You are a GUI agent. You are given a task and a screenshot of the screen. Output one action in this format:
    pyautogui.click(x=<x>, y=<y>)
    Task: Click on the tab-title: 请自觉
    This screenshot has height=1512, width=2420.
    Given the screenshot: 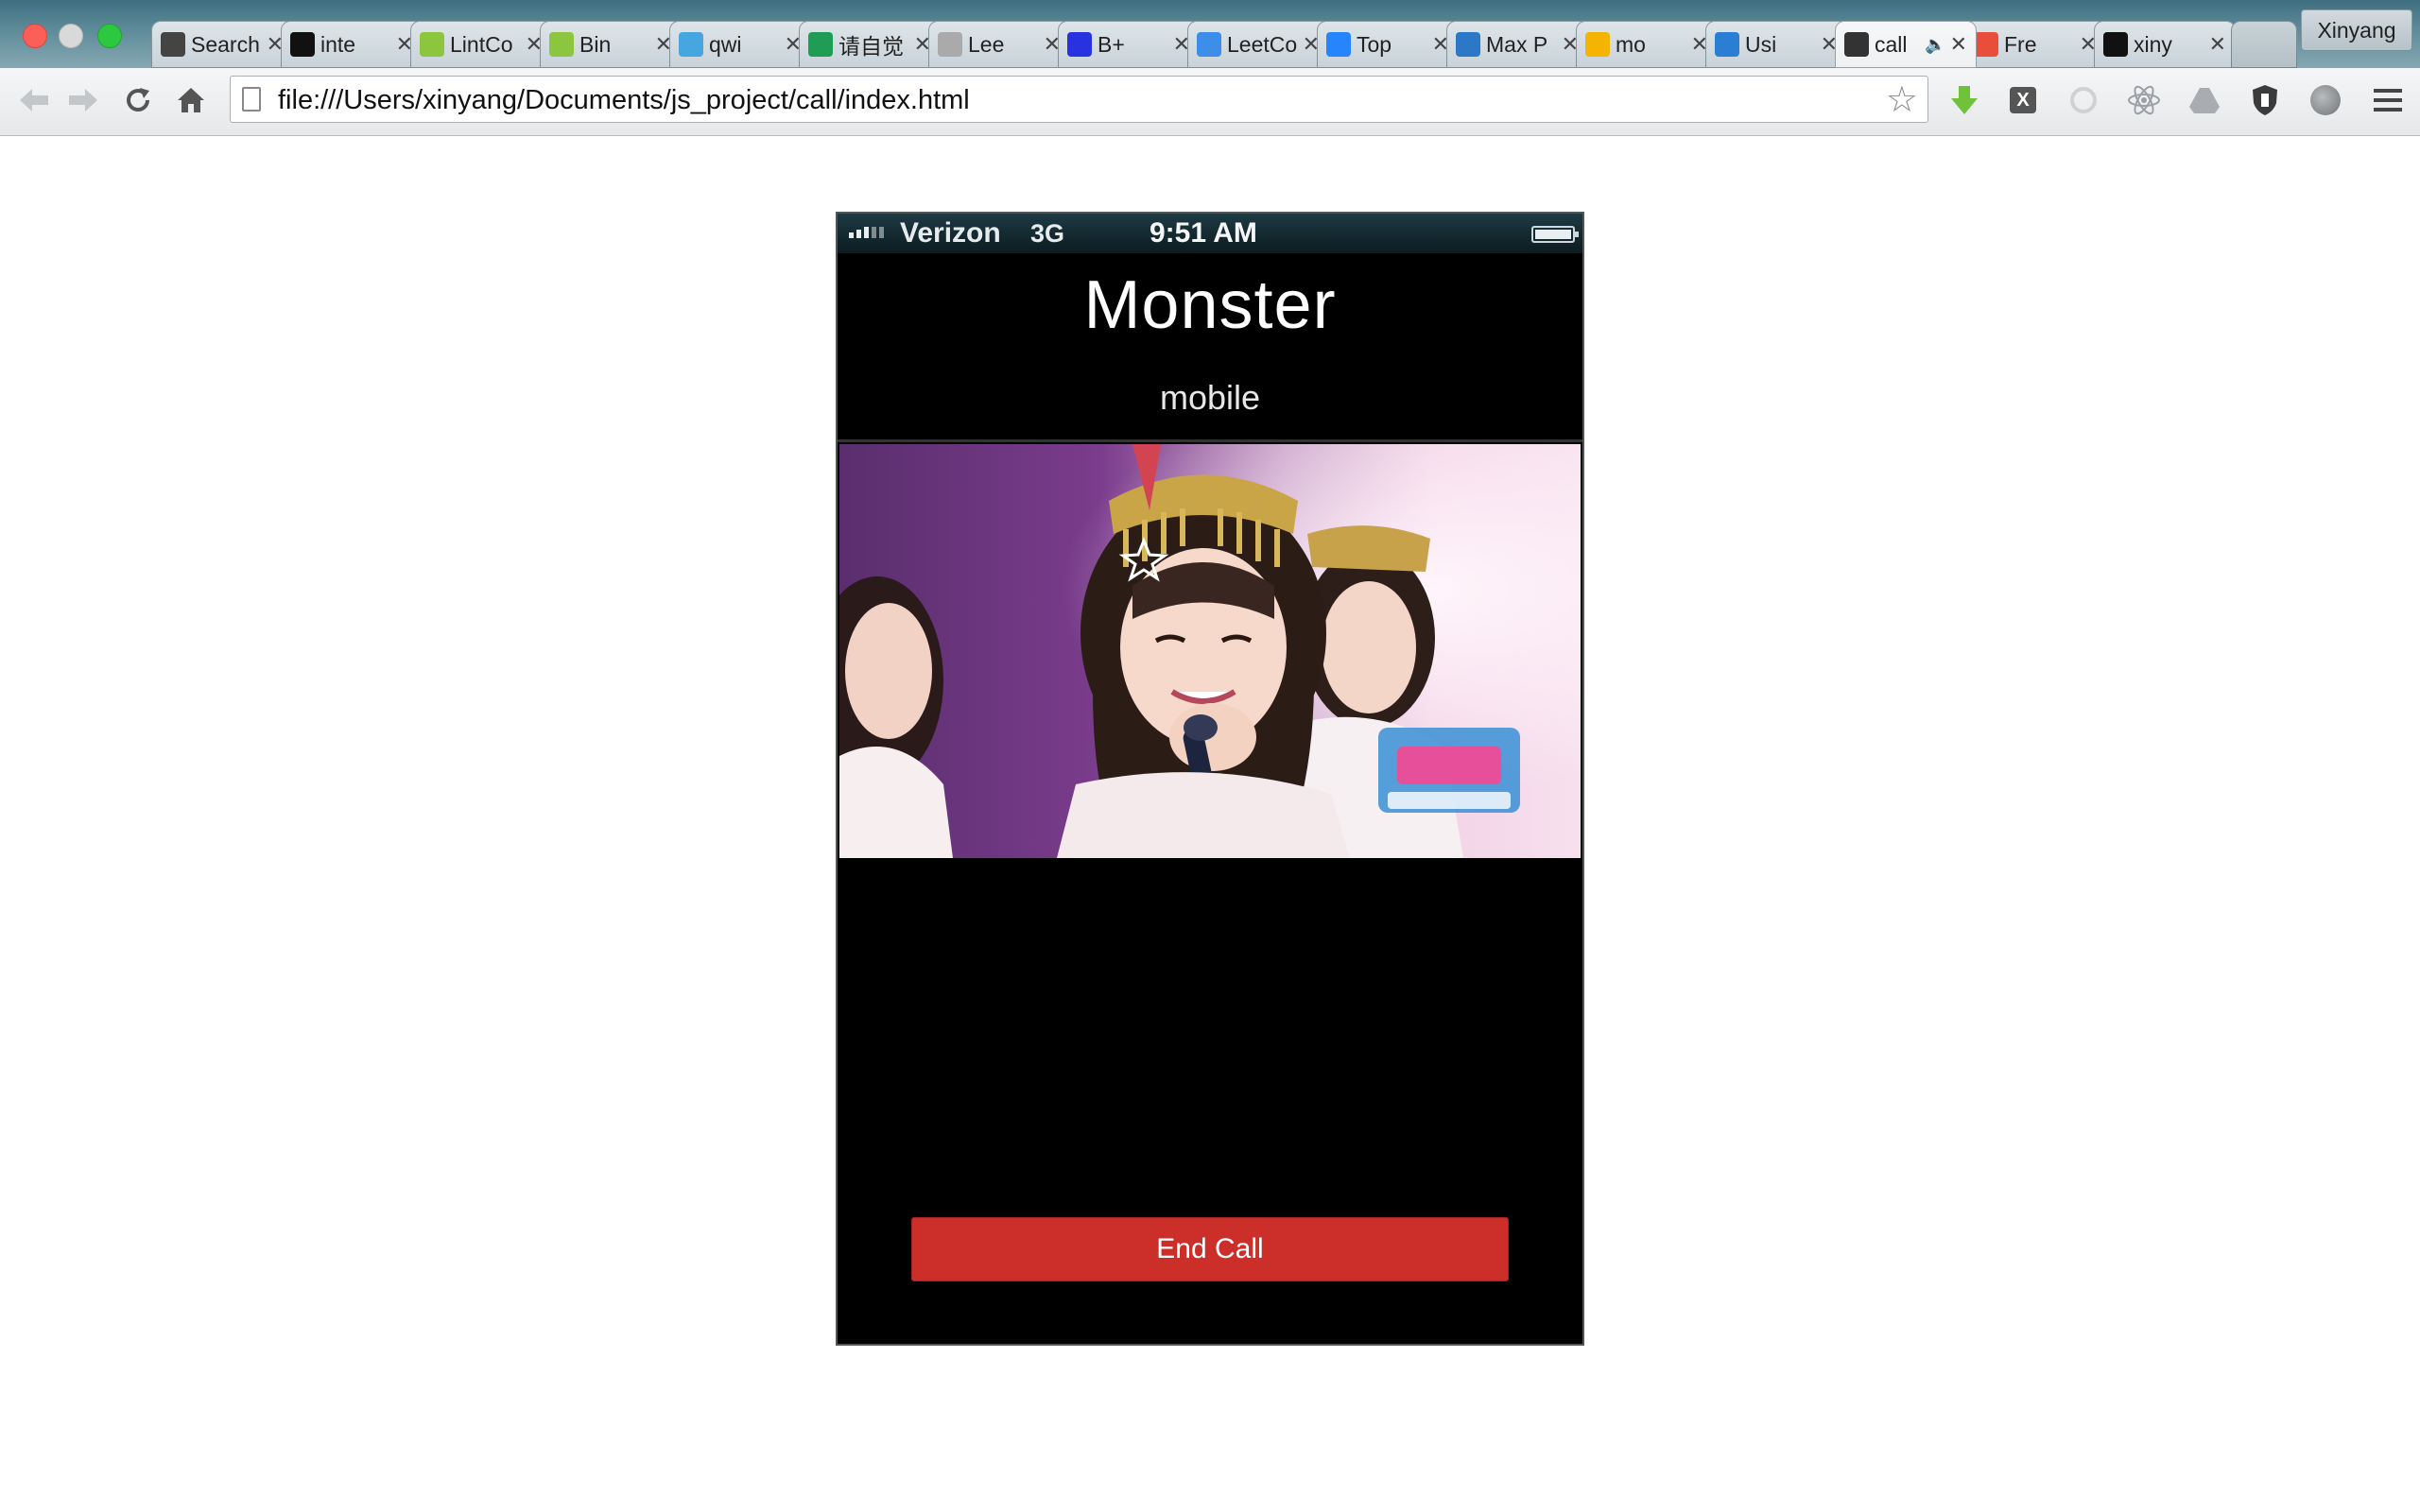 What is the action you would take?
    pyautogui.click(x=871, y=46)
    